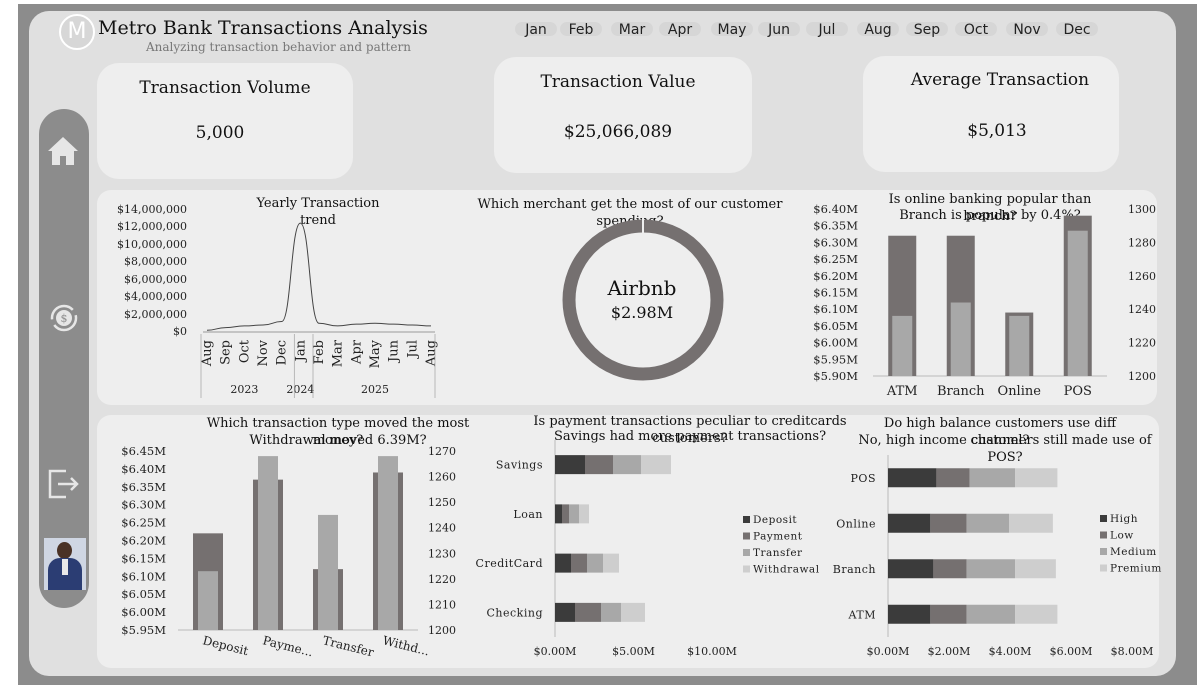 This screenshot has height=685, width=1197. Describe the element at coordinates (854, 569) in the screenshot. I see `balance-y-tick: Branch` at that location.